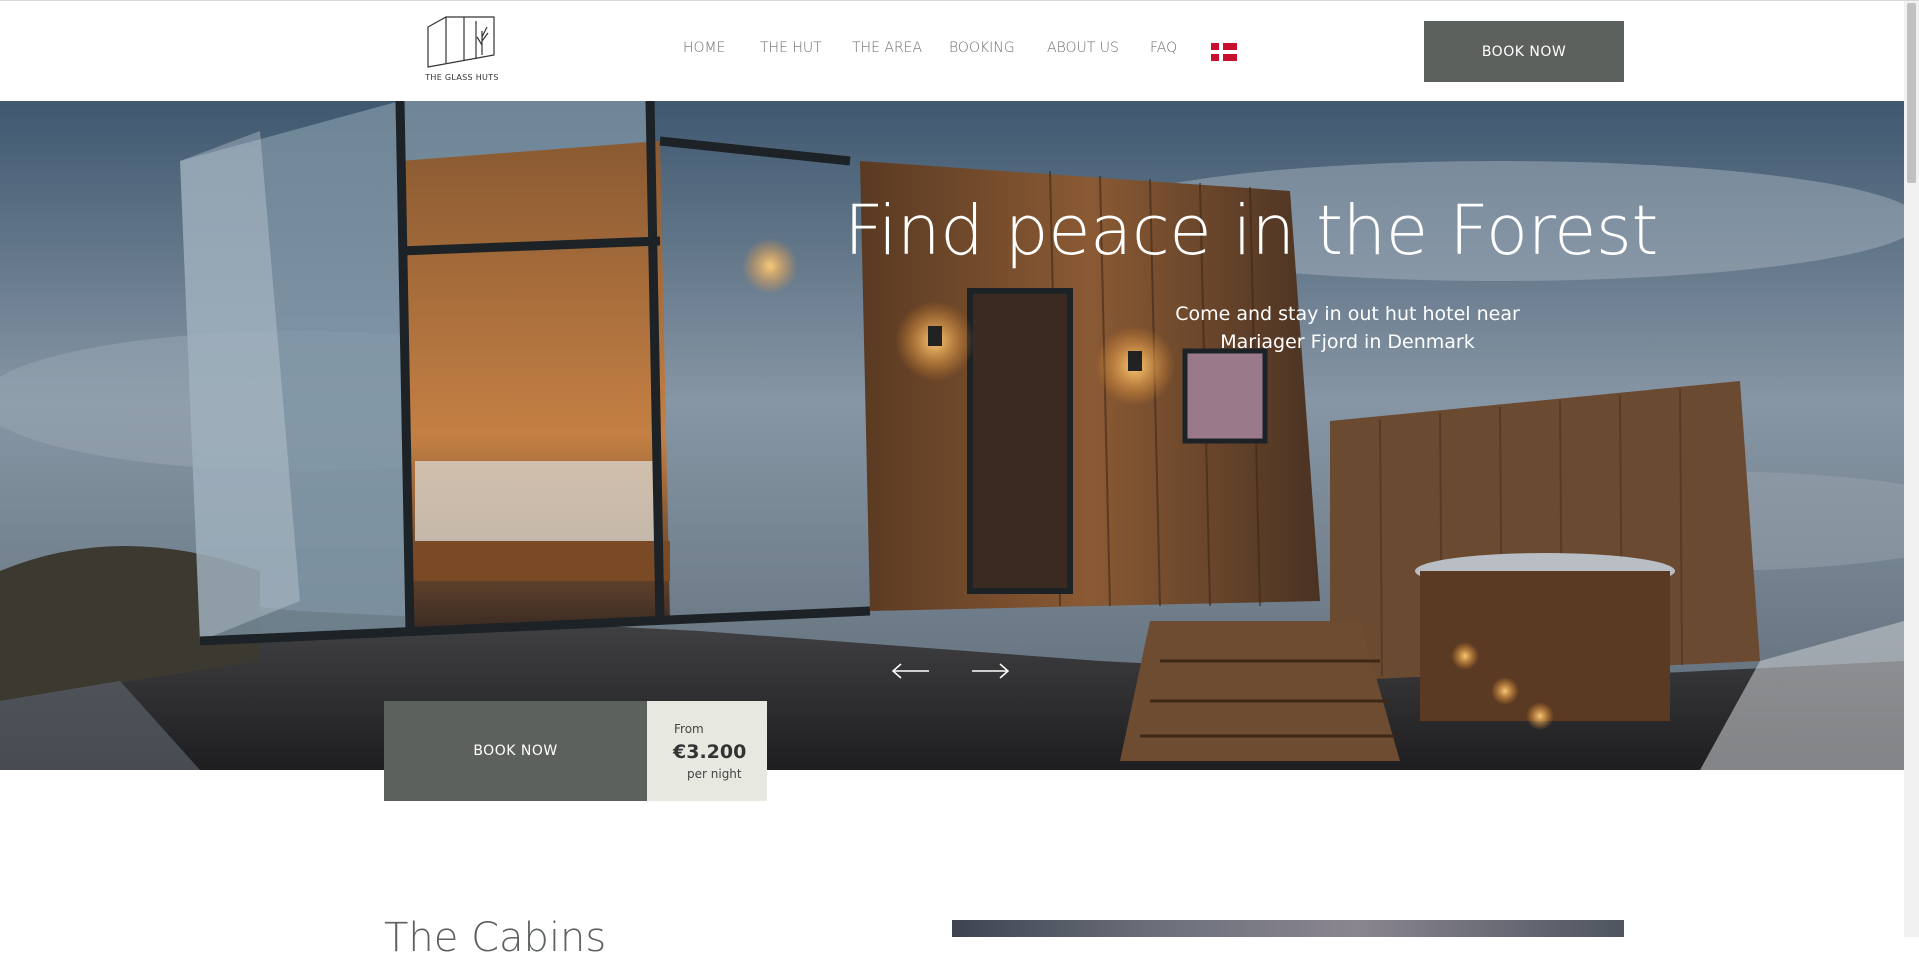 The image size is (1919, 961). Describe the element at coordinates (911, 671) in the screenshot. I see `arrow-left-icon` at that location.